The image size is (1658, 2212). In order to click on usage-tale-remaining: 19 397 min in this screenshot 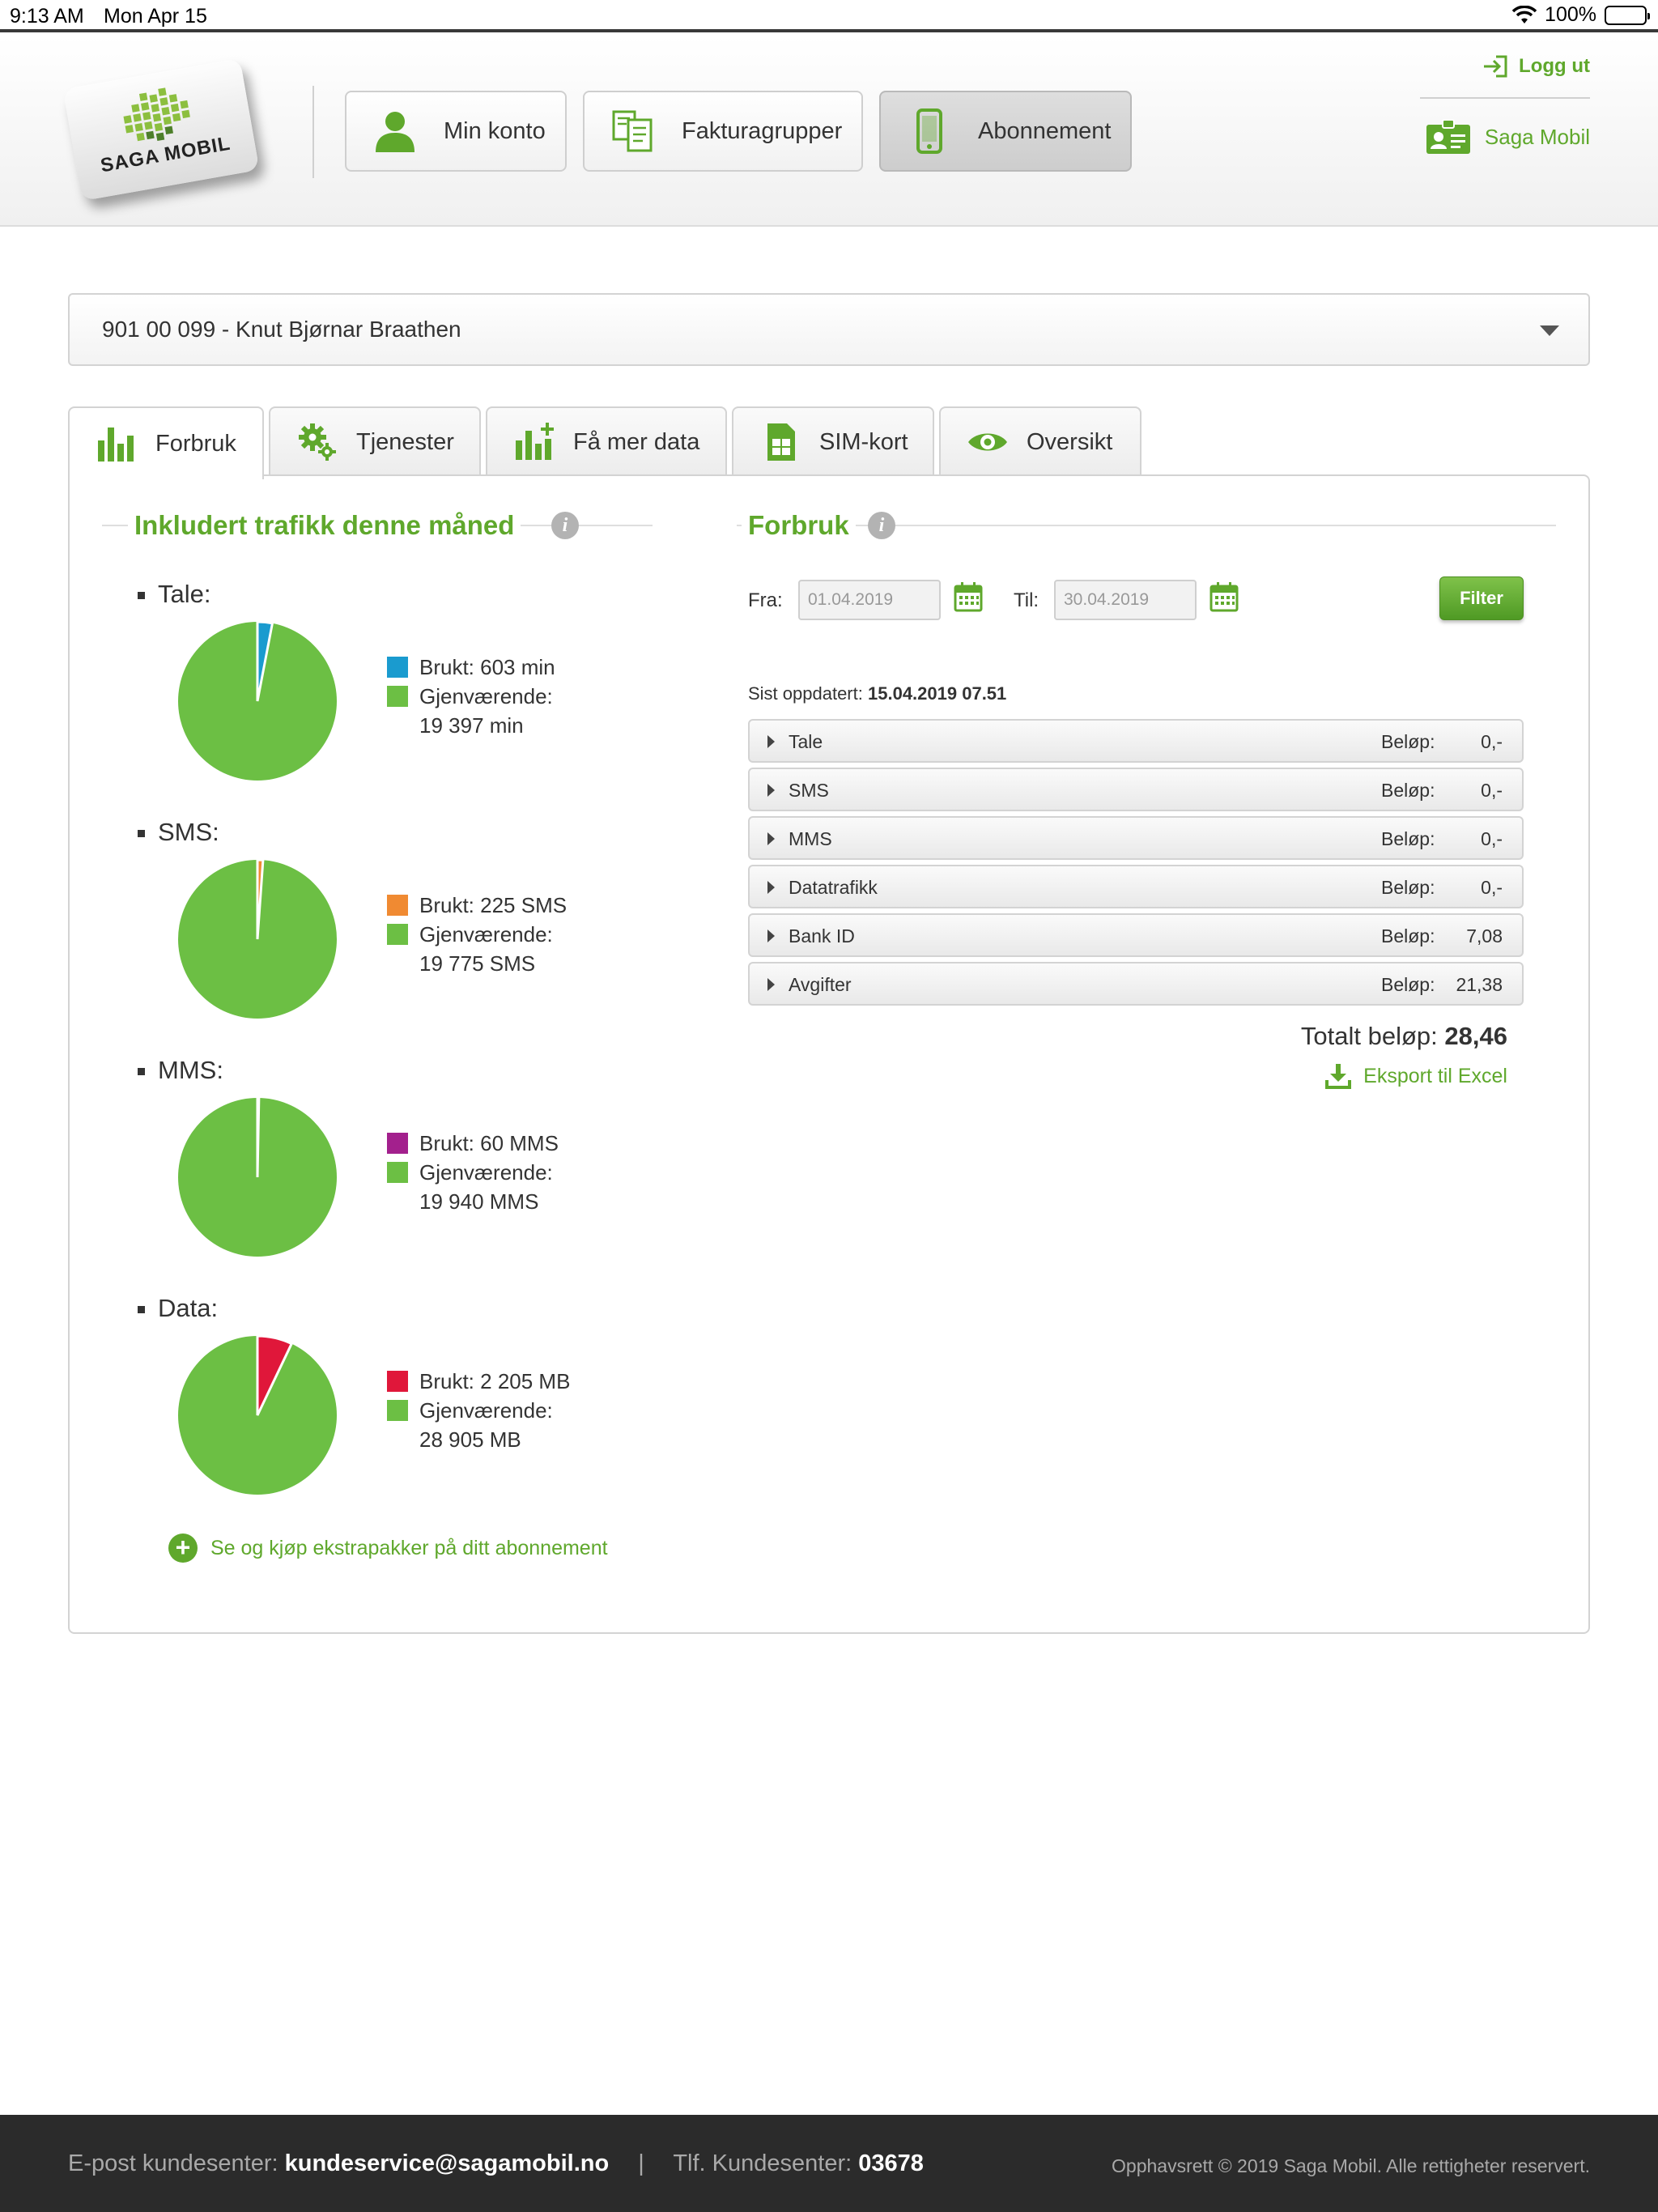, I will do `click(471, 726)`.